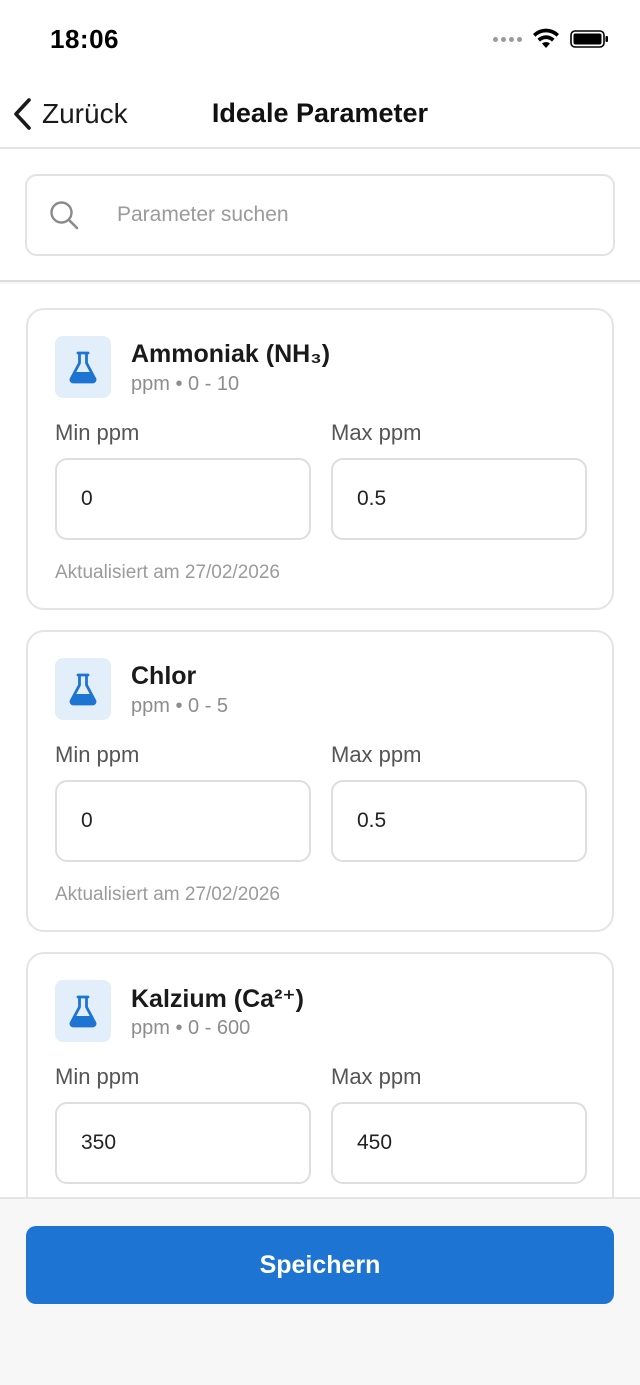 This screenshot has height=1385, width=640. I want to click on parameter-name: Kalzium (Ca²⁺), so click(217, 999).